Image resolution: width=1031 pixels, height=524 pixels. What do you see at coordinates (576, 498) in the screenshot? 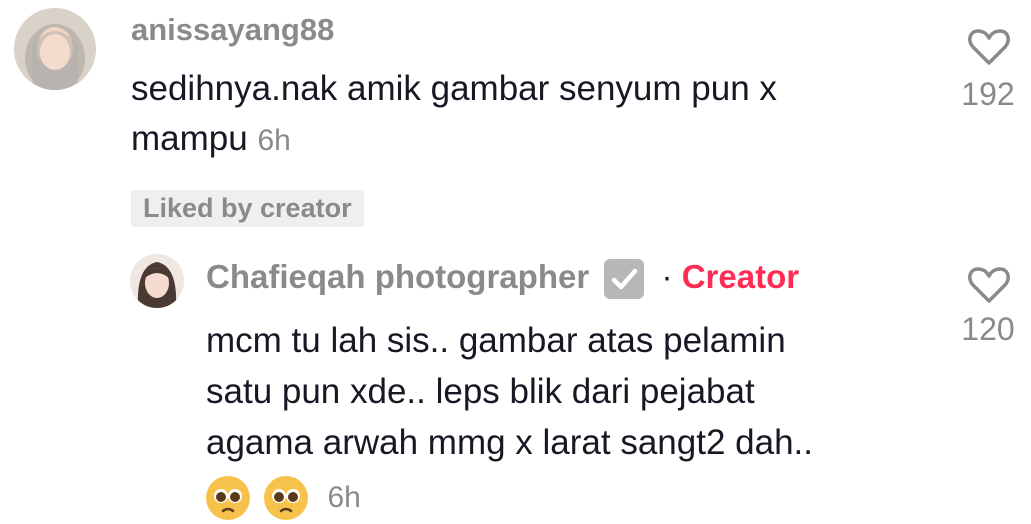
I see `reply-text-line: 6h` at bounding box center [576, 498].